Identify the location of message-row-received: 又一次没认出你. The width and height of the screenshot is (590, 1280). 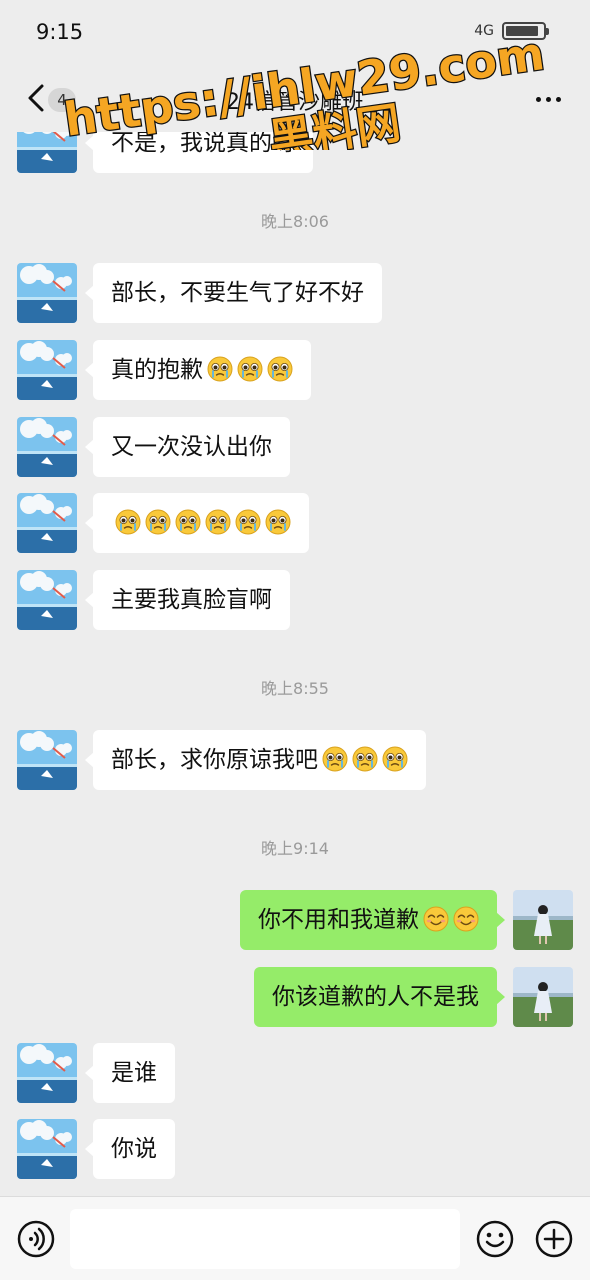
(295, 447).